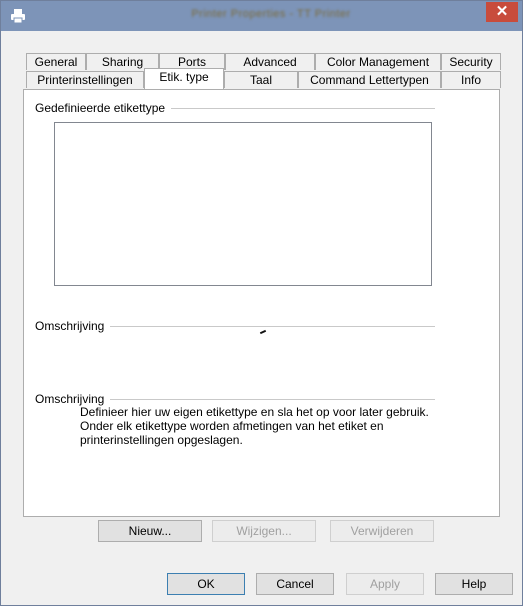 The height and width of the screenshot is (606, 523). What do you see at coordinates (161, 440) in the screenshot?
I see `description-line: printerinstellingen opgeslagen.` at bounding box center [161, 440].